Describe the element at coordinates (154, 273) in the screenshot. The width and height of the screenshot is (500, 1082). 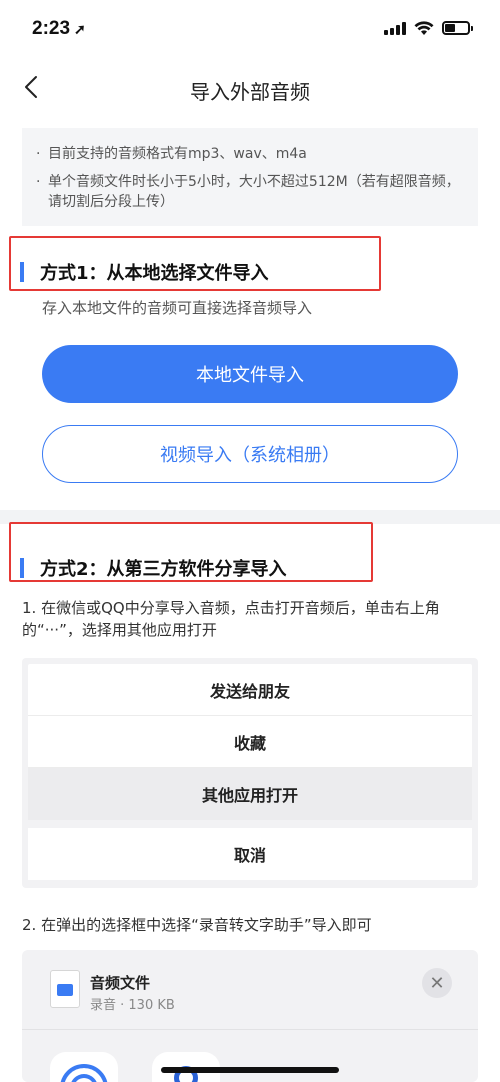
I see `method1-heading-text: 方式1：从本地选择文件导入` at that location.